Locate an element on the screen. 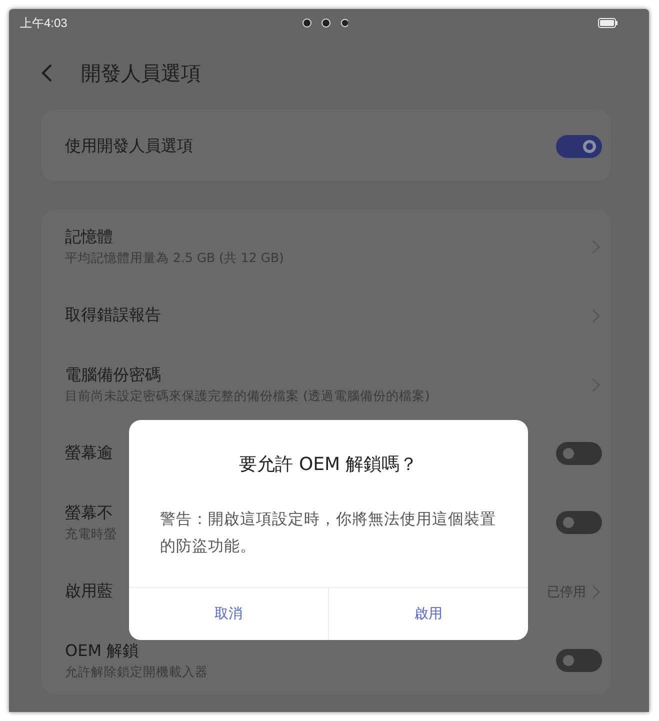 The width and height of the screenshot is (659, 721). setting-title: 啟用藍 is located at coordinates (89, 591).